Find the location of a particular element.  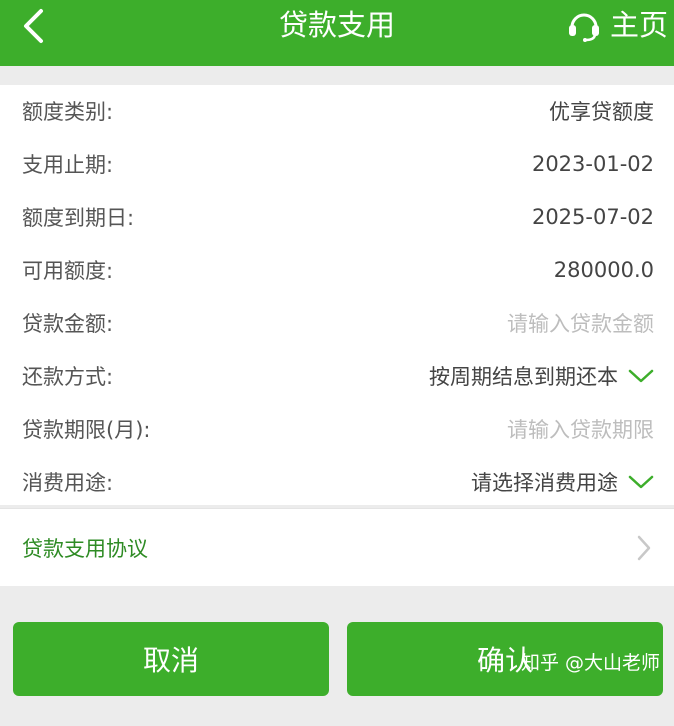

repayment-method-label: 还款方式: is located at coordinates (68, 377).